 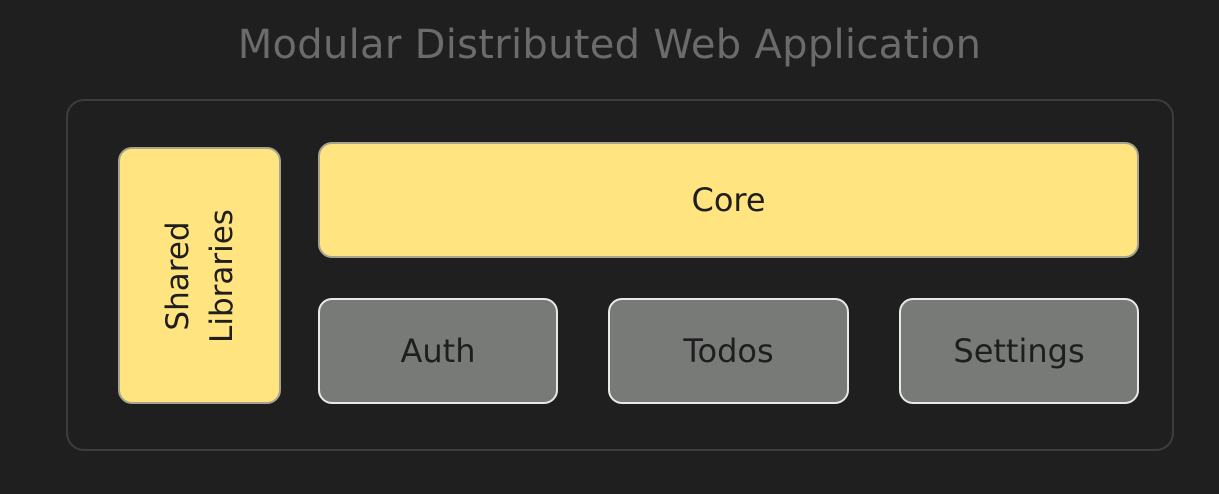 I want to click on settings-block: Settings, so click(x=1019, y=351).